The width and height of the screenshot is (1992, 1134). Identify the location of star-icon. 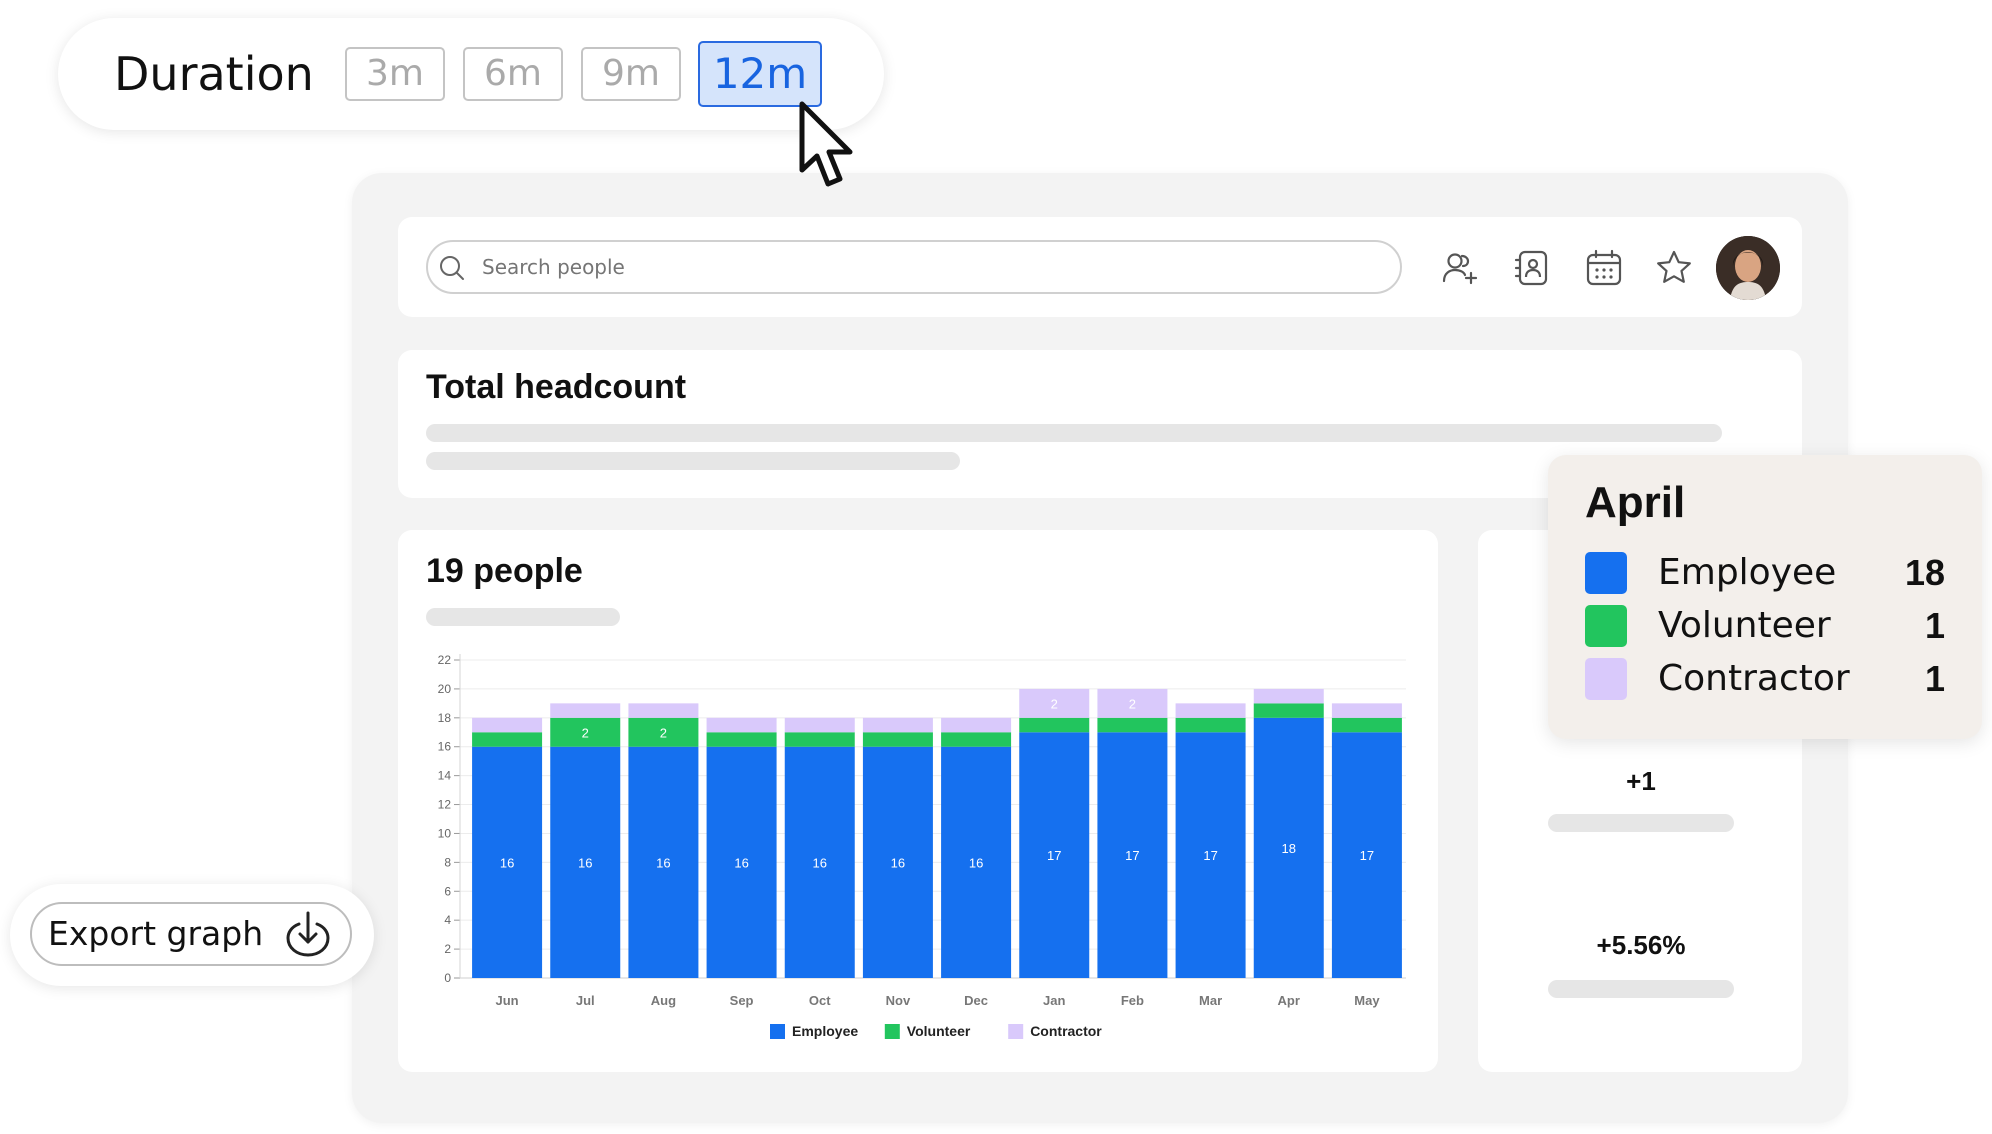
(1674, 268).